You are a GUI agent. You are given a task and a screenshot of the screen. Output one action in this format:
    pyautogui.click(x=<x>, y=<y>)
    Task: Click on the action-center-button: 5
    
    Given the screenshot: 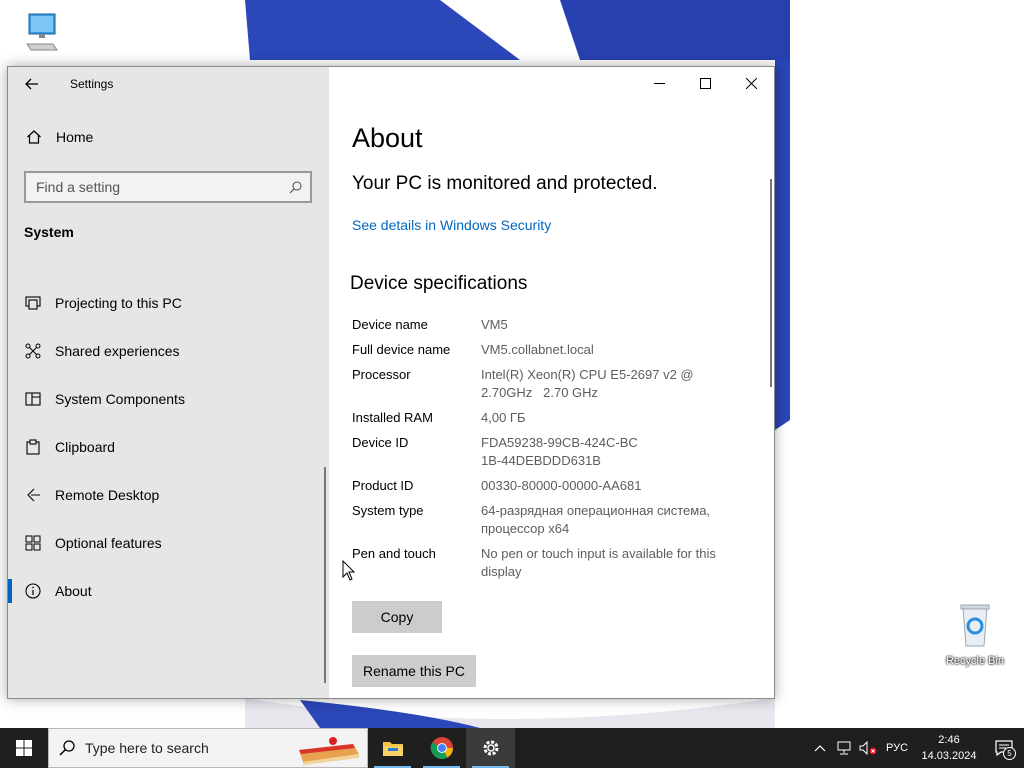 What is the action you would take?
    pyautogui.click(x=1004, y=748)
    